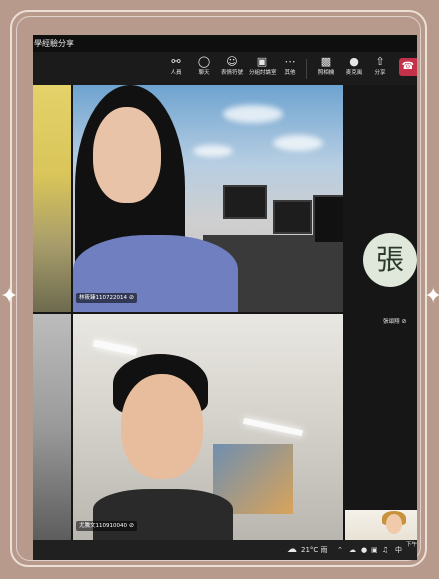 Image resolution: width=439 pixels, height=579 pixels. What do you see at coordinates (326, 61) in the screenshot?
I see `camera-icon: ▩` at bounding box center [326, 61].